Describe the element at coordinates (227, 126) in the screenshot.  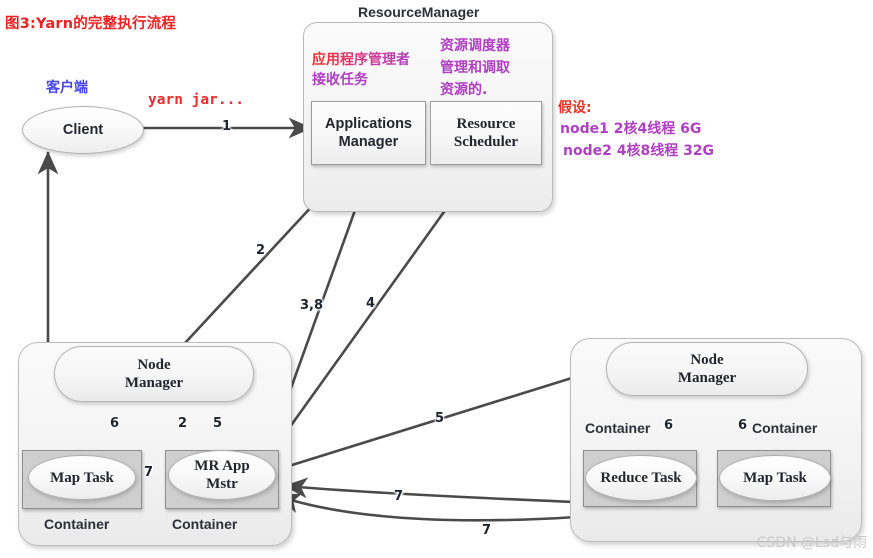
I see `step-label-1: 1` at that location.